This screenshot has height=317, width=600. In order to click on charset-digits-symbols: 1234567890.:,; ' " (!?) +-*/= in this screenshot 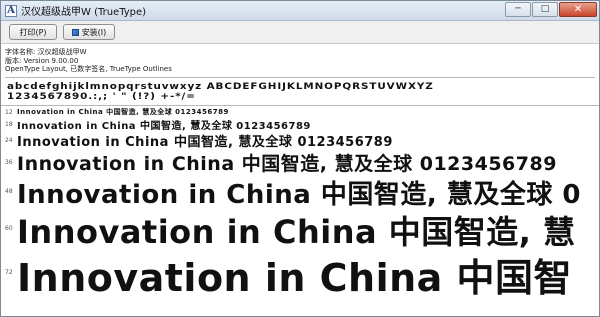, I will do `click(101, 96)`.